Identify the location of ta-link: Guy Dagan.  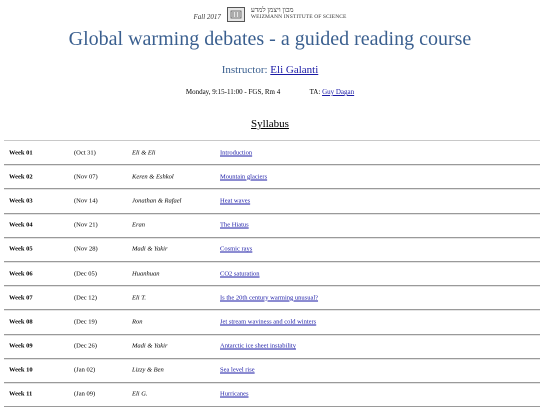
(338, 92).